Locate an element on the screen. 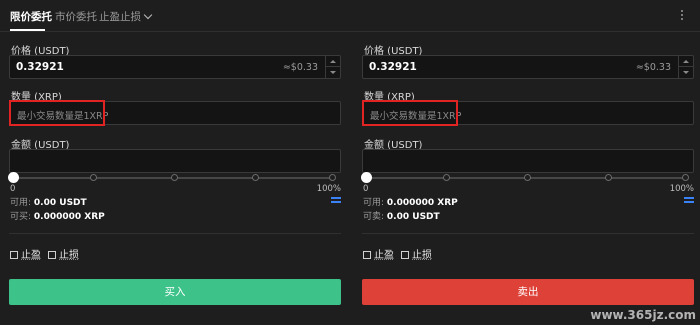 The image size is (700, 325). buy-button: 买入 is located at coordinates (175, 292).